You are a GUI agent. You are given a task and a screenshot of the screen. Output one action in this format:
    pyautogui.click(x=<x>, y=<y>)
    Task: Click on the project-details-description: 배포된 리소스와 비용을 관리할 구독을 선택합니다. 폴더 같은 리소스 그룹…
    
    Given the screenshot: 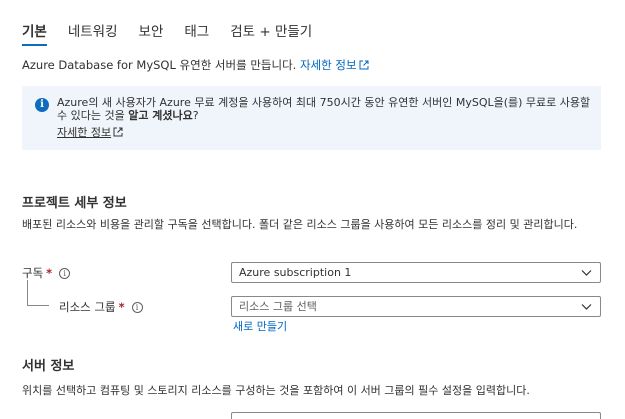 What is the action you would take?
    pyautogui.click(x=300, y=224)
    